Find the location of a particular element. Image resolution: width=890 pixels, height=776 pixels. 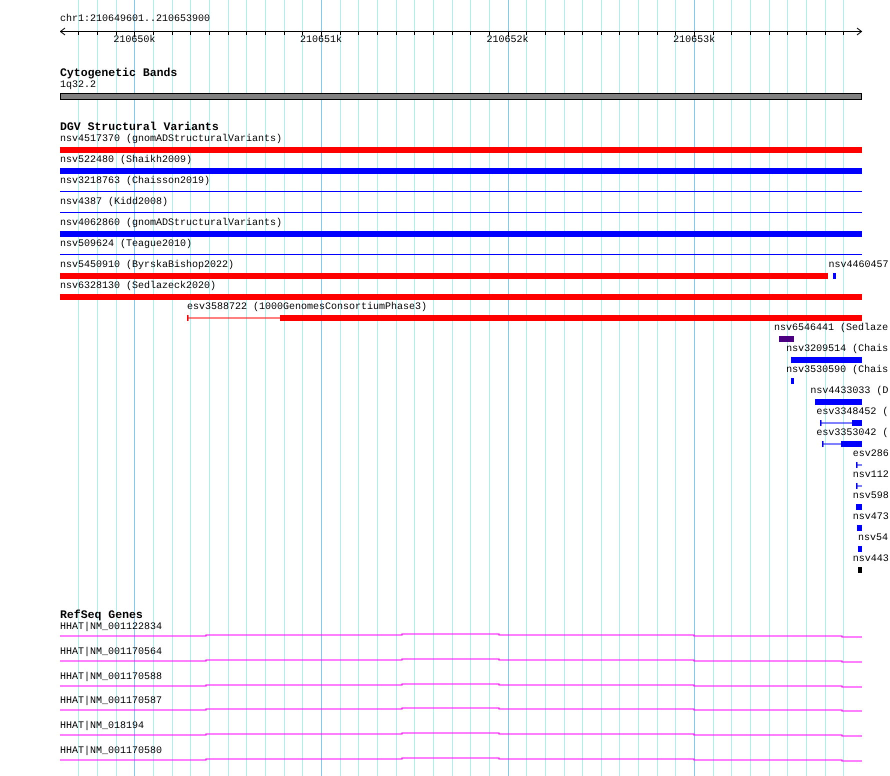

track-title: RefSeq Genes is located at coordinates (101, 615).